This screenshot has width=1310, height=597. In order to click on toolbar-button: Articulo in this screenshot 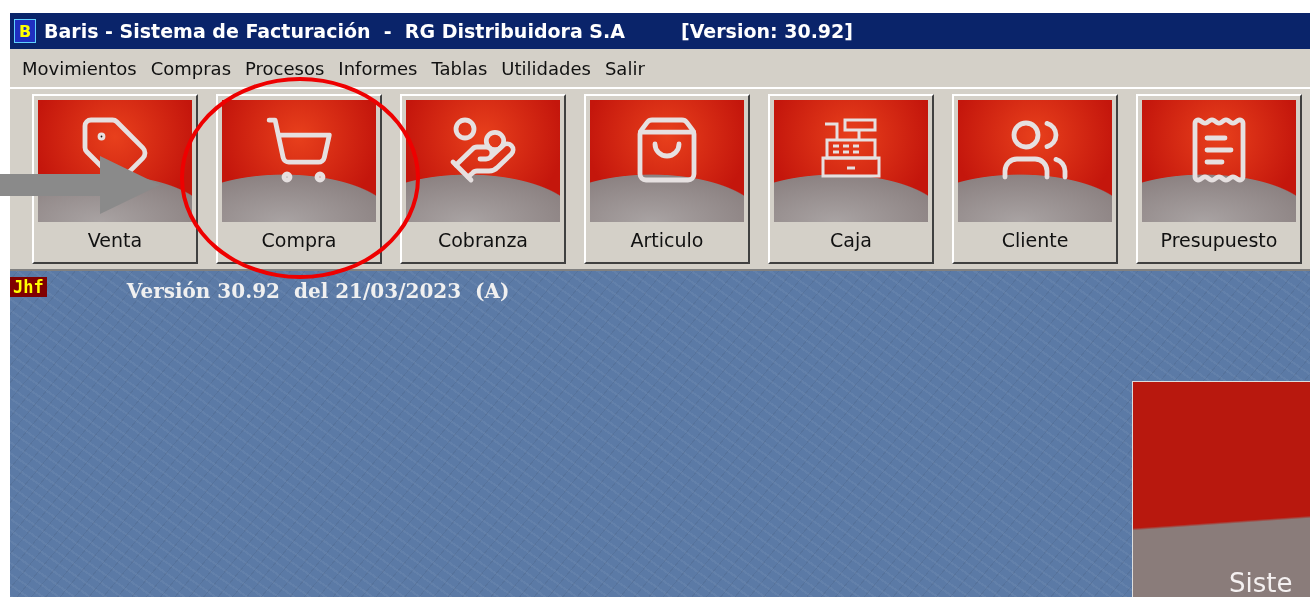, I will do `click(667, 179)`.